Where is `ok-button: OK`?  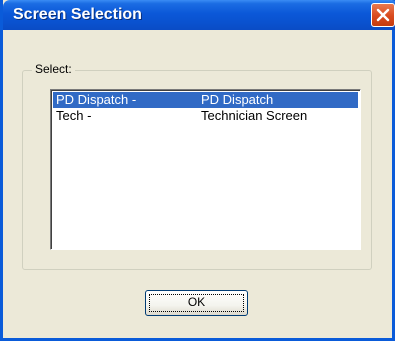 ok-button: OK is located at coordinates (196, 303).